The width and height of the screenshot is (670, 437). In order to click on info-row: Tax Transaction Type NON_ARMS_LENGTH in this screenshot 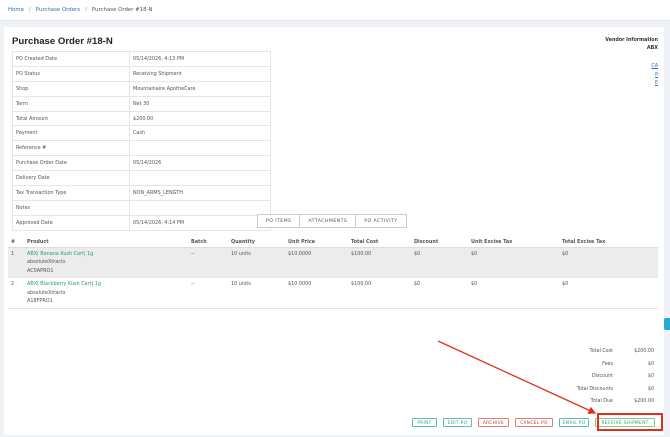, I will do `click(141, 193)`.